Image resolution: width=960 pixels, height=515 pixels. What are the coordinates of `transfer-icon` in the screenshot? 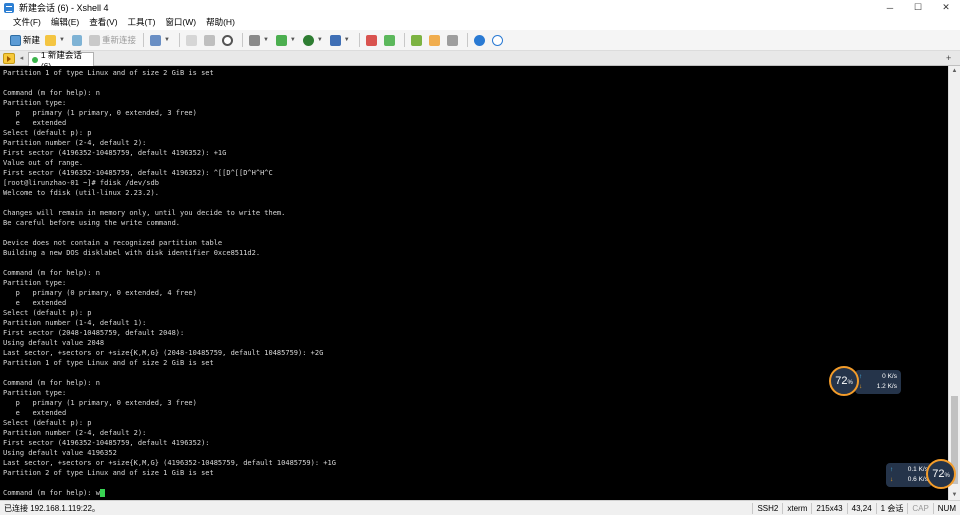 It's located at (389, 40).